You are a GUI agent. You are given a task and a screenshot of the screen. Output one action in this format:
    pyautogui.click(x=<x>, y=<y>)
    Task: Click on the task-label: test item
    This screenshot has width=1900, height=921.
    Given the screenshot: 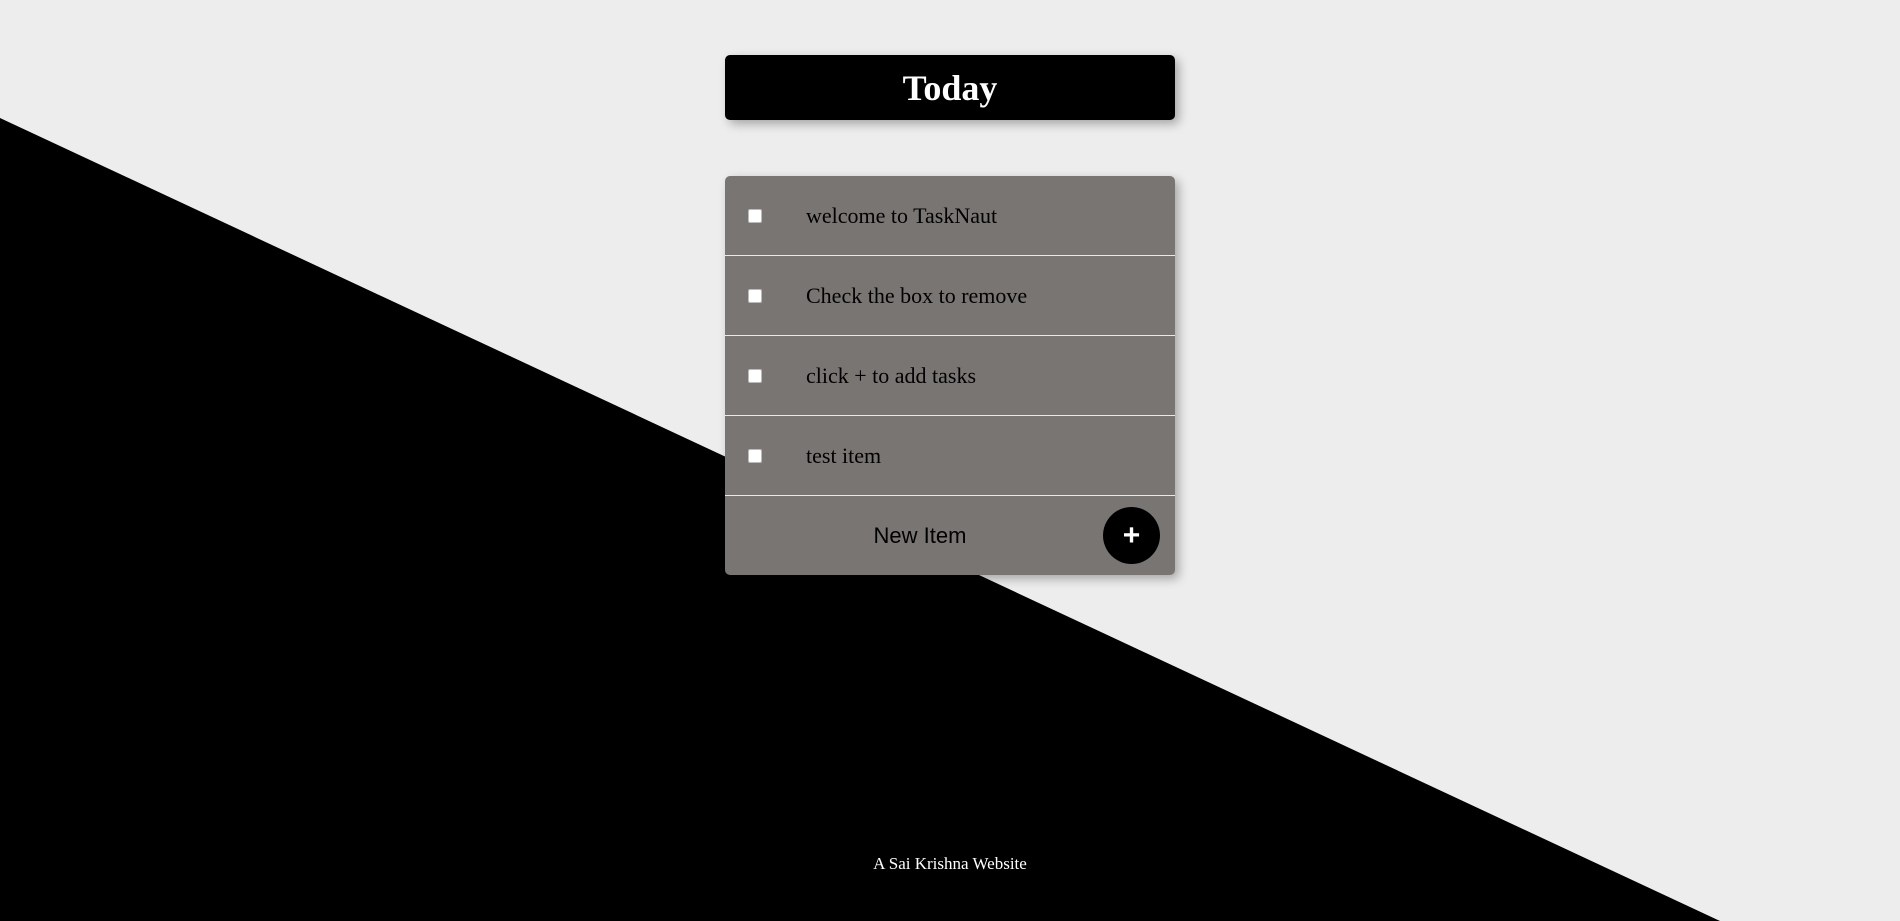 What is the action you would take?
    pyautogui.click(x=844, y=455)
    